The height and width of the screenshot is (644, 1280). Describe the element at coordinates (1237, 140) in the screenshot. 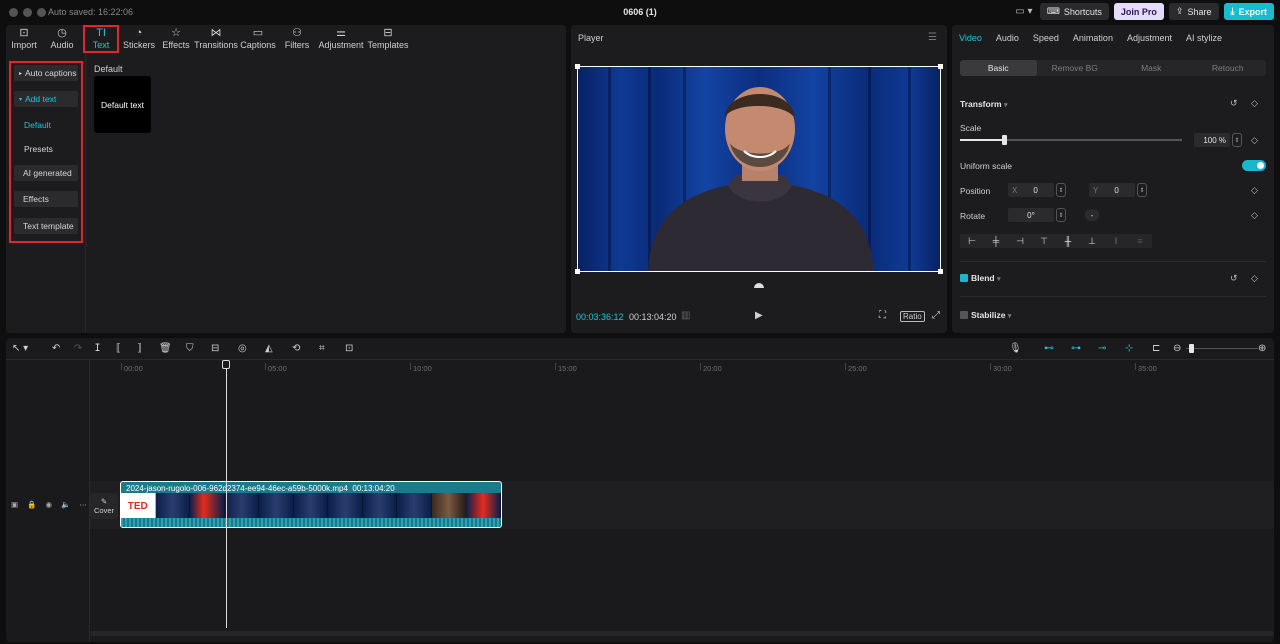

I see `scale-stepper: ⇕` at that location.